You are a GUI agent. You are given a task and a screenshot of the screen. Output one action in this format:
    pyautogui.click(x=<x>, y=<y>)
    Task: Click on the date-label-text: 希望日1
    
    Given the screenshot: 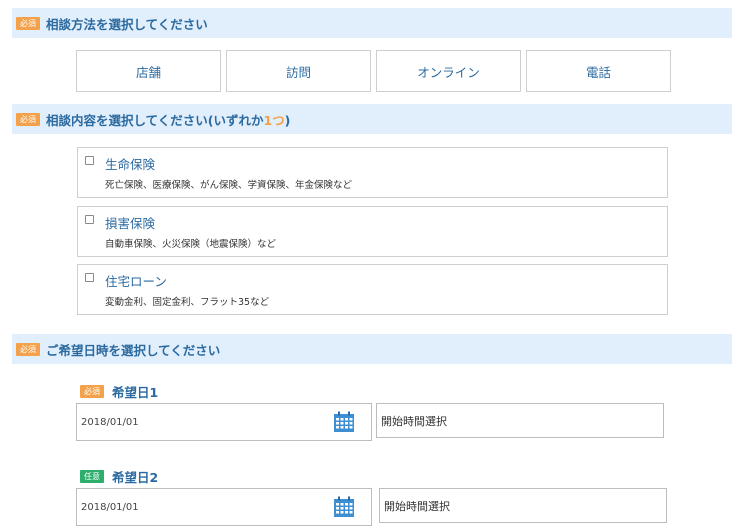 What is the action you would take?
    pyautogui.click(x=135, y=392)
    